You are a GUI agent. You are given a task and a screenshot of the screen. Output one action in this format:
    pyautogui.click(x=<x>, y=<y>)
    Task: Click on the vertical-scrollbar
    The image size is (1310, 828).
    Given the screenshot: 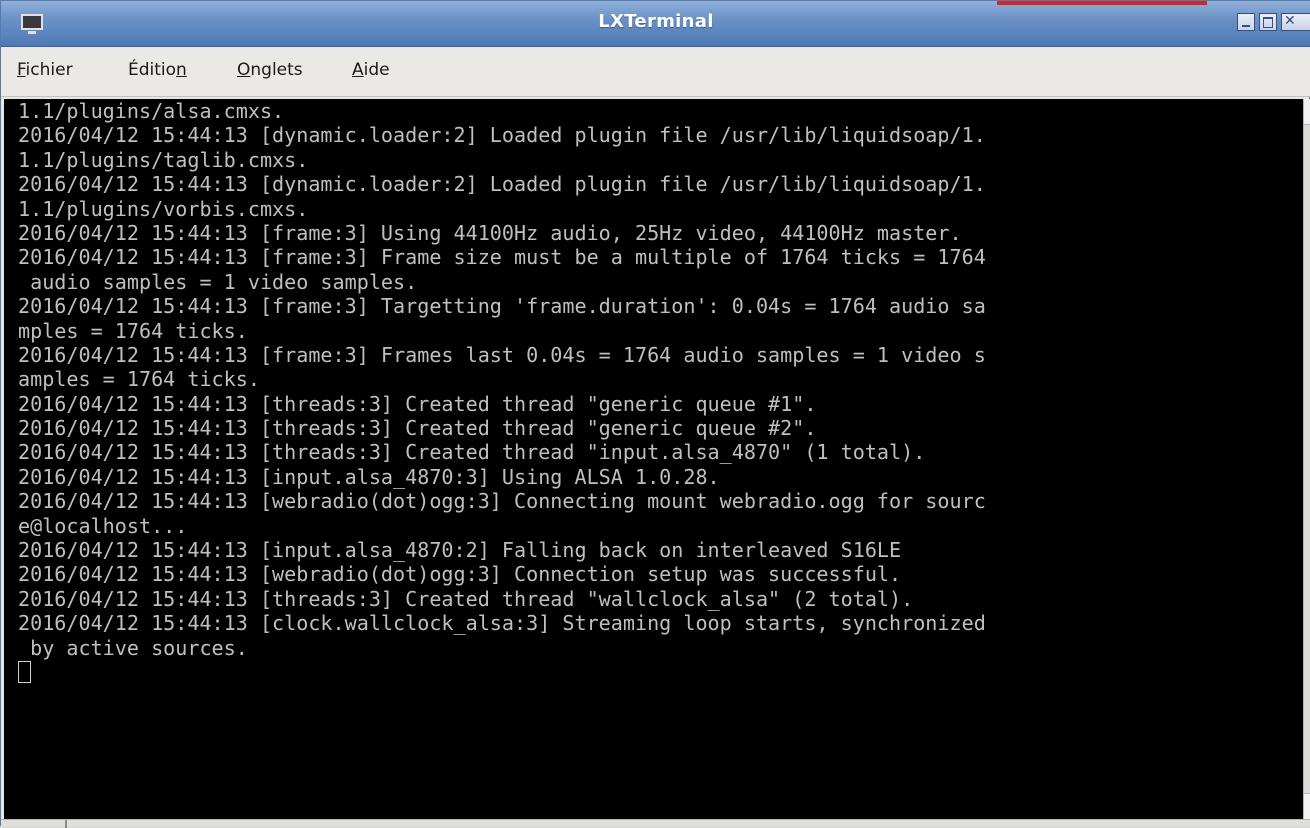 What is the action you would take?
    pyautogui.click(x=1306, y=459)
    